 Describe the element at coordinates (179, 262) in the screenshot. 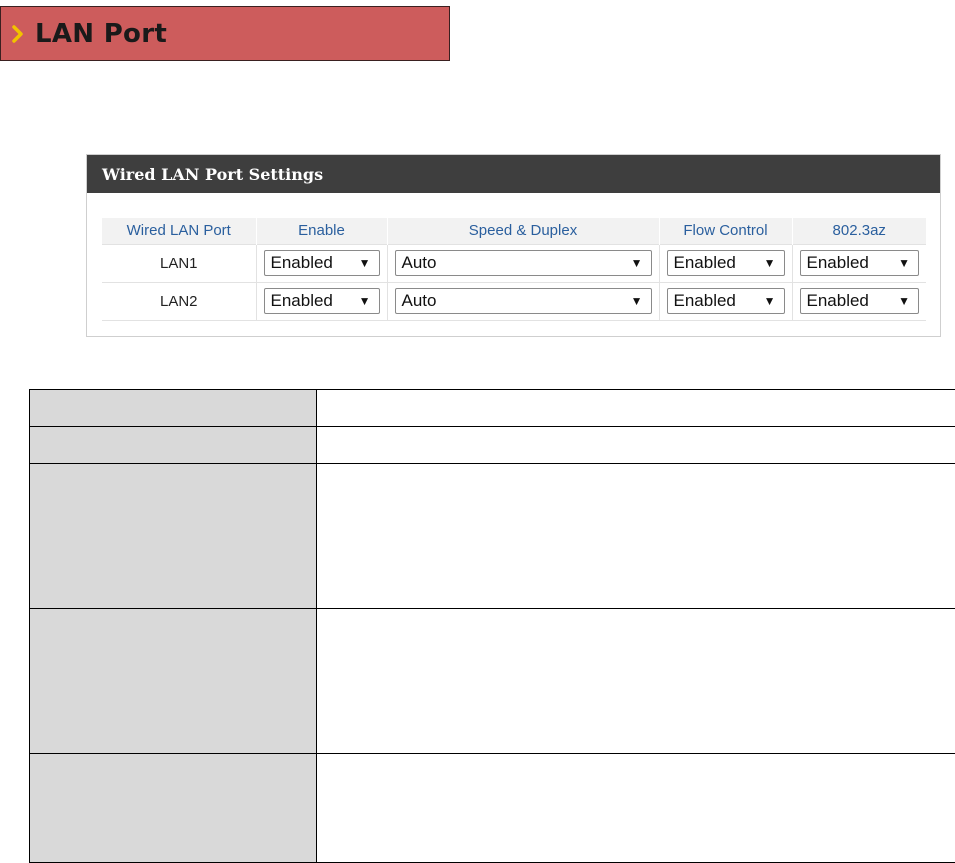

I see `port-name: LAN1` at that location.